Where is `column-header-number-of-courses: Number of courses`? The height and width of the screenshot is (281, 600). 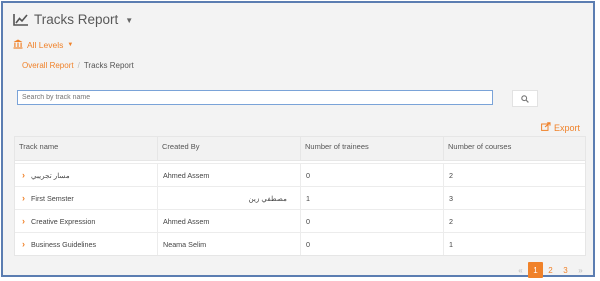 column-header-number-of-courses: Number of courses is located at coordinates (514, 148).